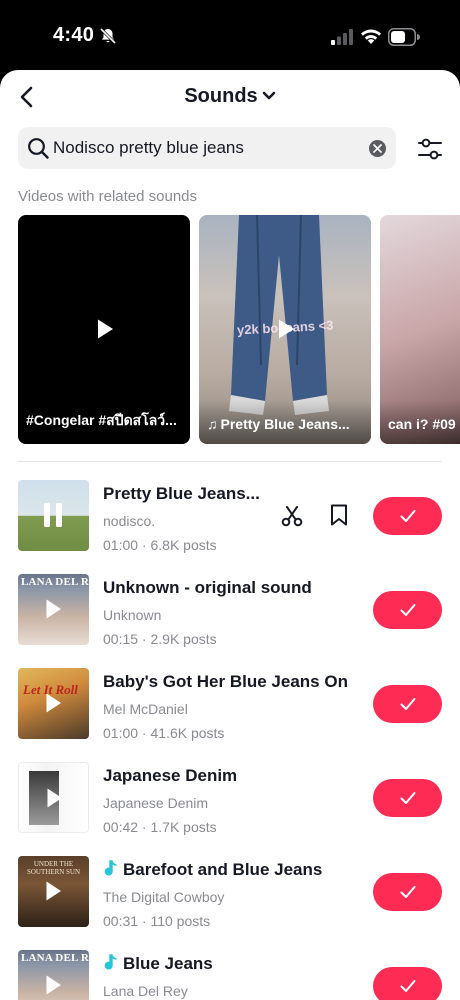 The height and width of the screenshot is (1000, 460). I want to click on sound-title: Unknown - original sound, so click(207, 587).